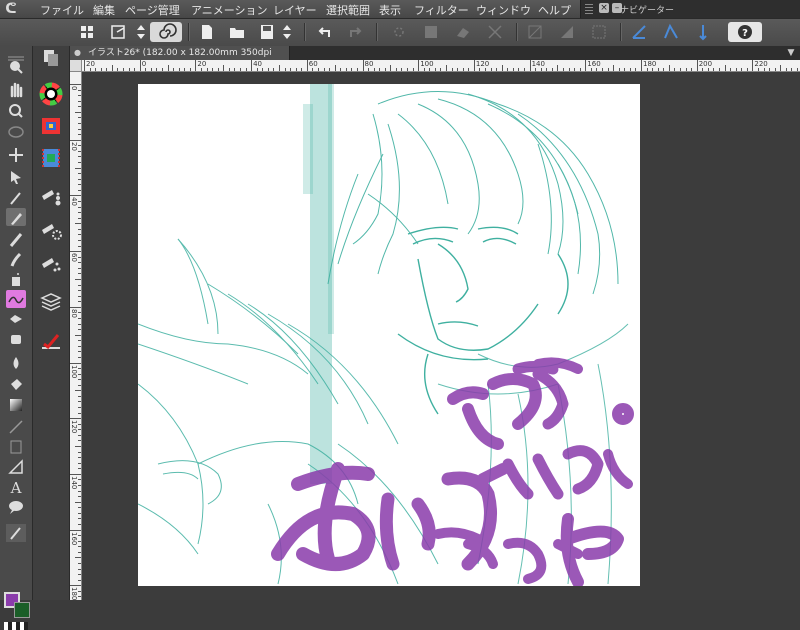 Image resolution: width=800 pixels, height=630 pixels. I want to click on menu-window: ウィンドウ, so click(503, 10).